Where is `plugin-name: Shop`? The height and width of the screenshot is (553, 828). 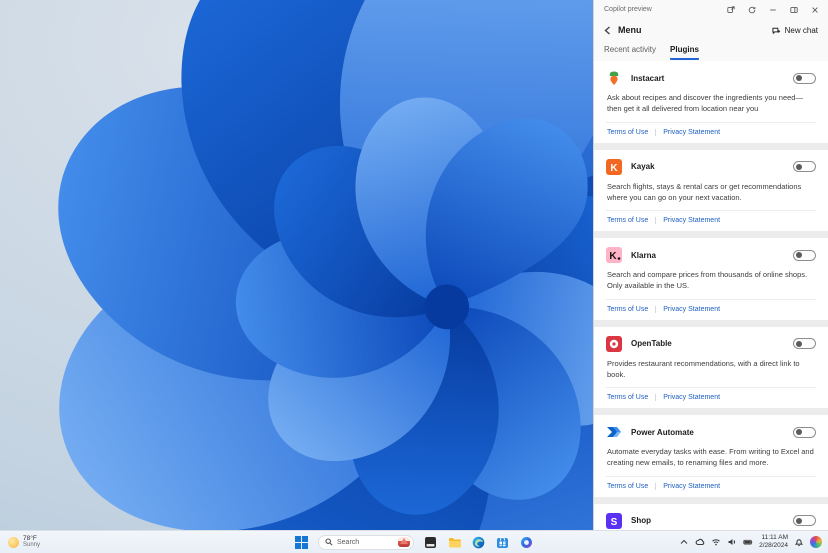
plugin-name: Shop is located at coordinates (641, 520).